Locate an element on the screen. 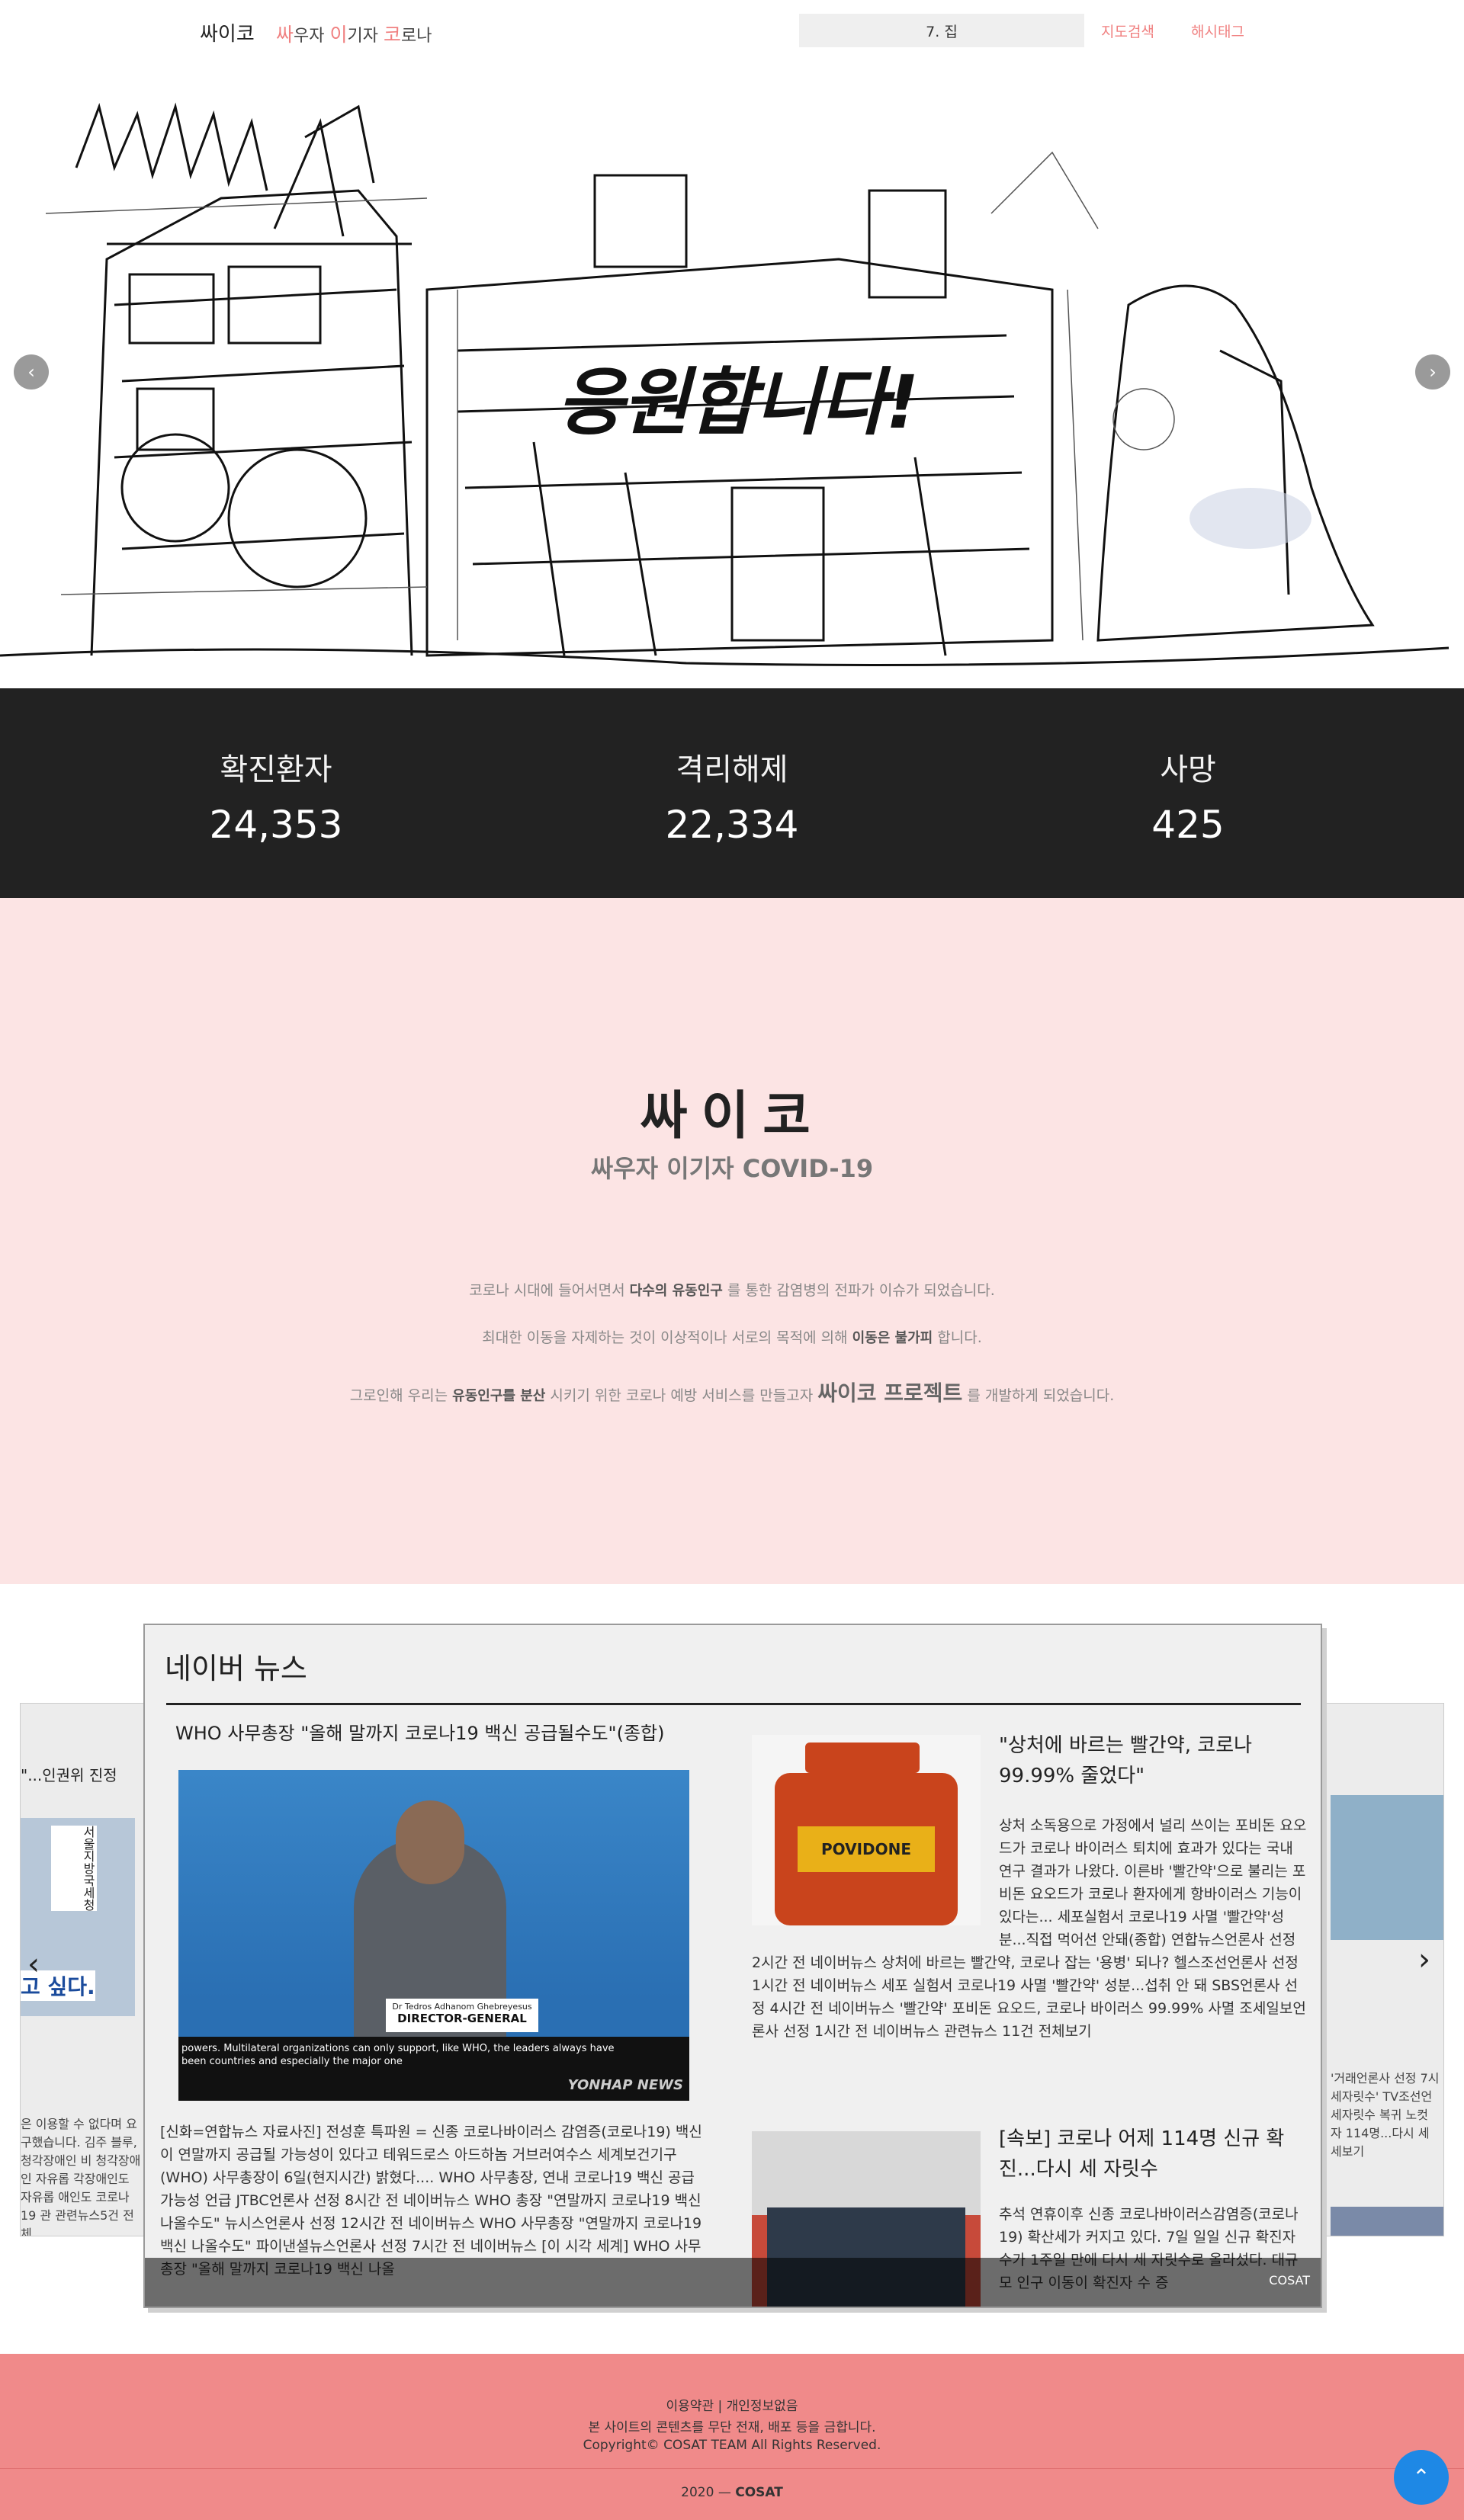 The image size is (1464, 2520). news-prev-button: ‹ is located at coordinates (33, 1964).